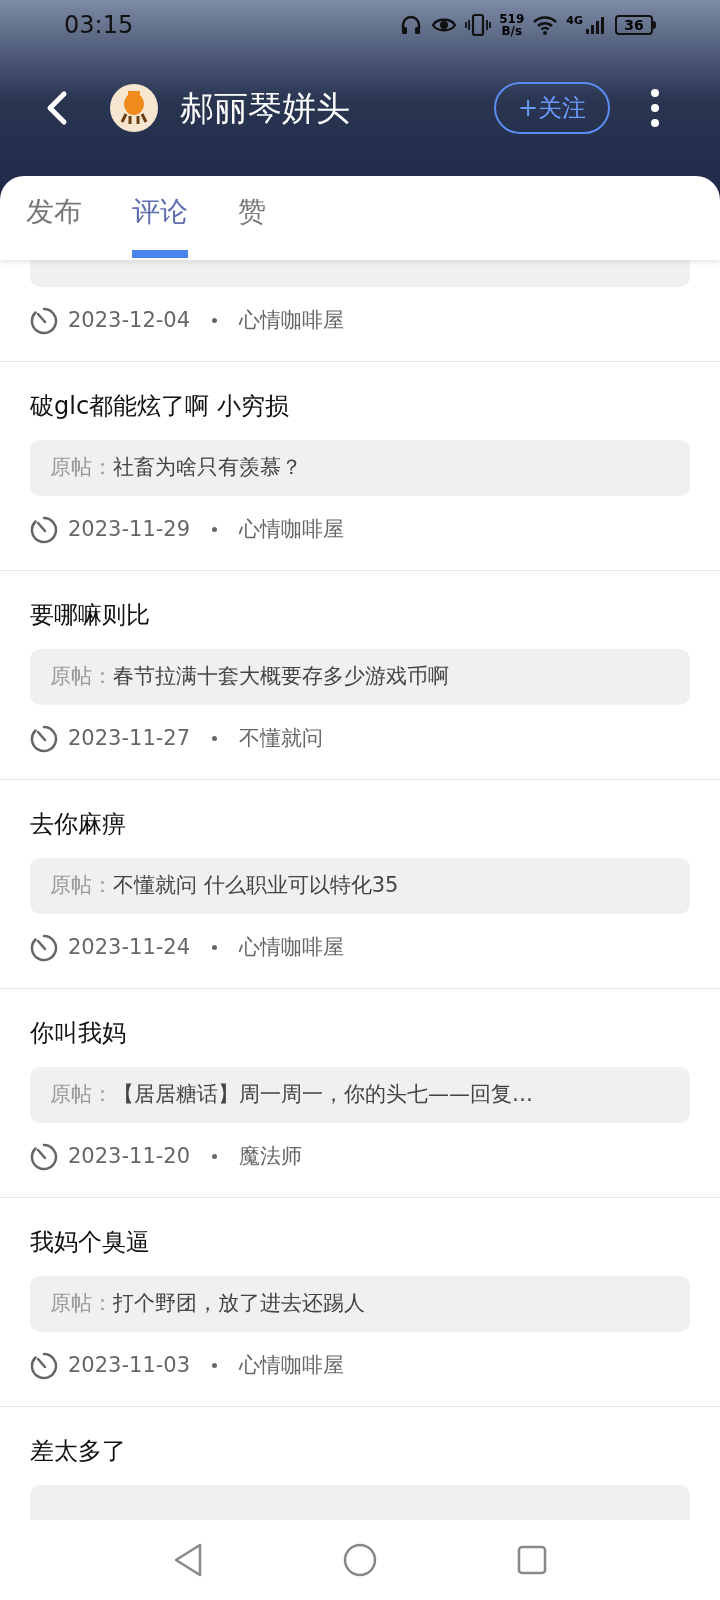 The height and width of the screenshot is (1600, 720). What do you see at coordinates (90, 1242) in the screenshot?
I see `comment-text: 我妈个臭逼` at bounding box center [90, 1242].